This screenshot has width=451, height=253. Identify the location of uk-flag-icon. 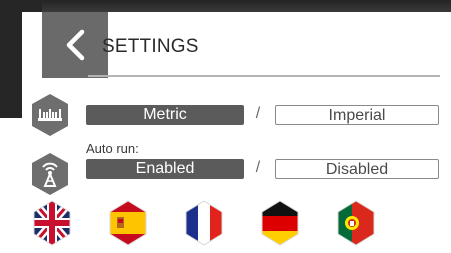
(52, 223).